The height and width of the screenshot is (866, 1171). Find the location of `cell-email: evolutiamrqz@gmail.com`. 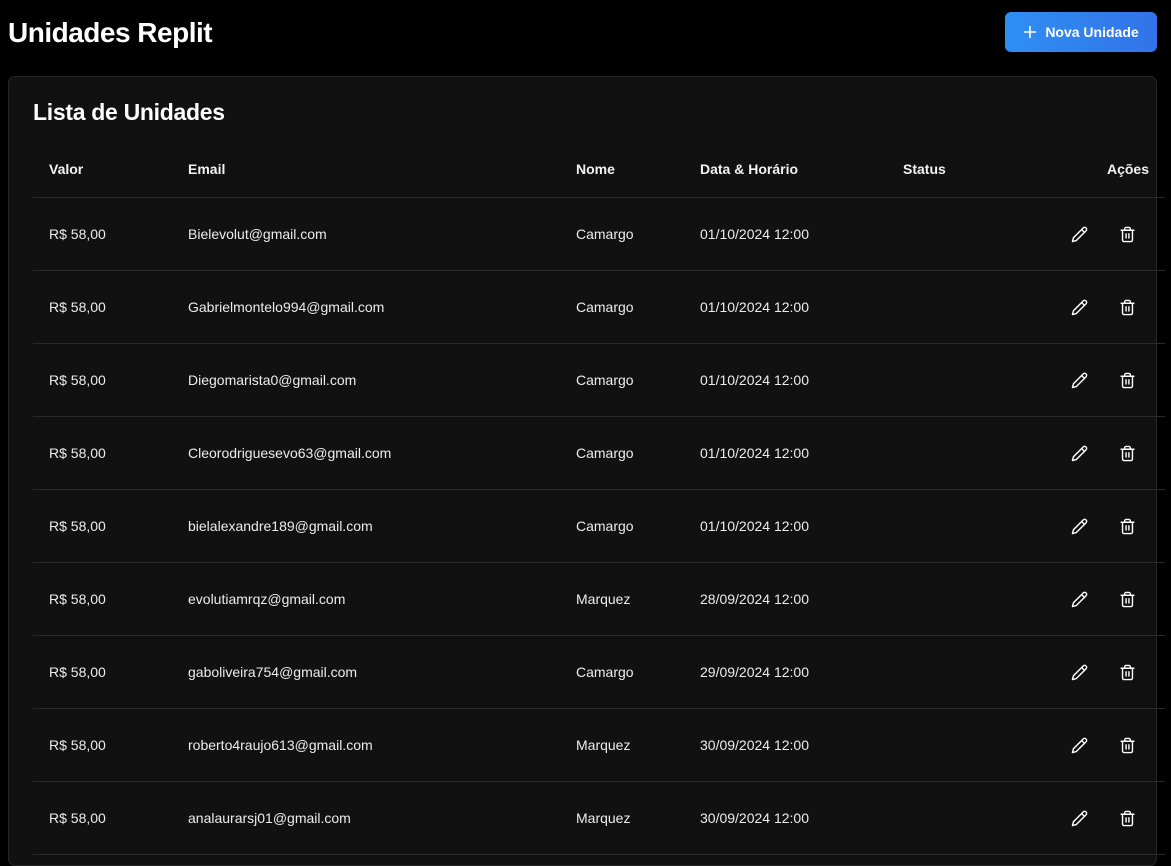

cell-email: evolutiamrqz@gmail.com is located at coordinates (382, 599).